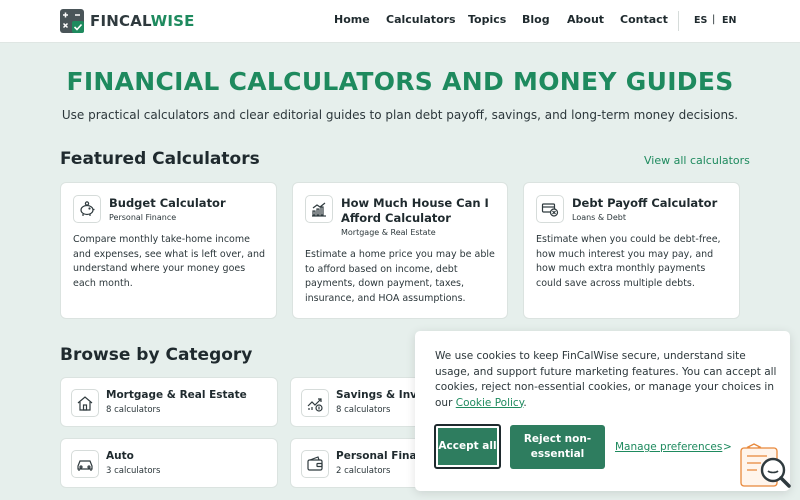 This screenshot has width=800, height=500. Describe the element at coordinates (487, 19) in the screenshot. I see `nav-topics: Topics` at that location.